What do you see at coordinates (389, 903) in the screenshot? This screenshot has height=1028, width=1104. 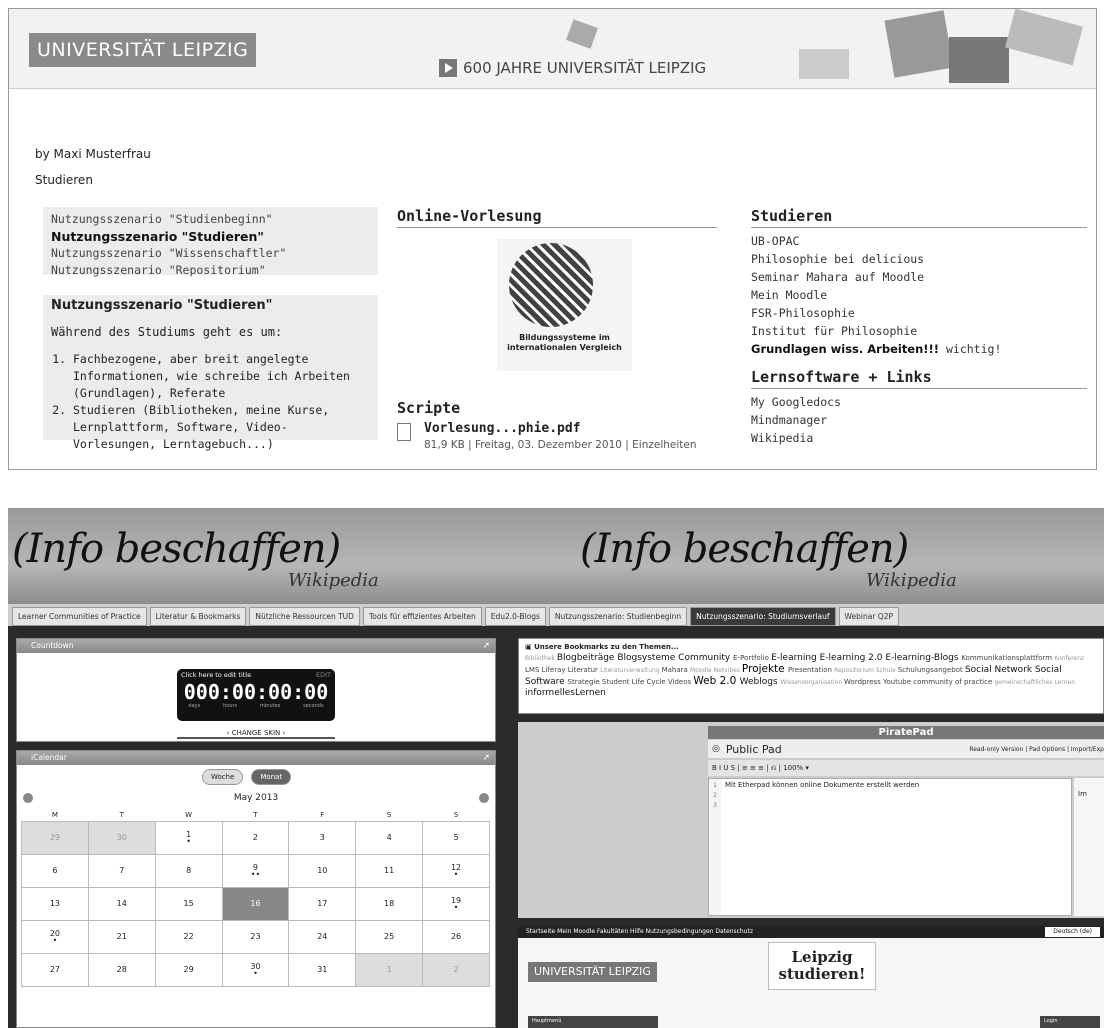 I see `calendar-day: 18` at bounding box center [389, 903].